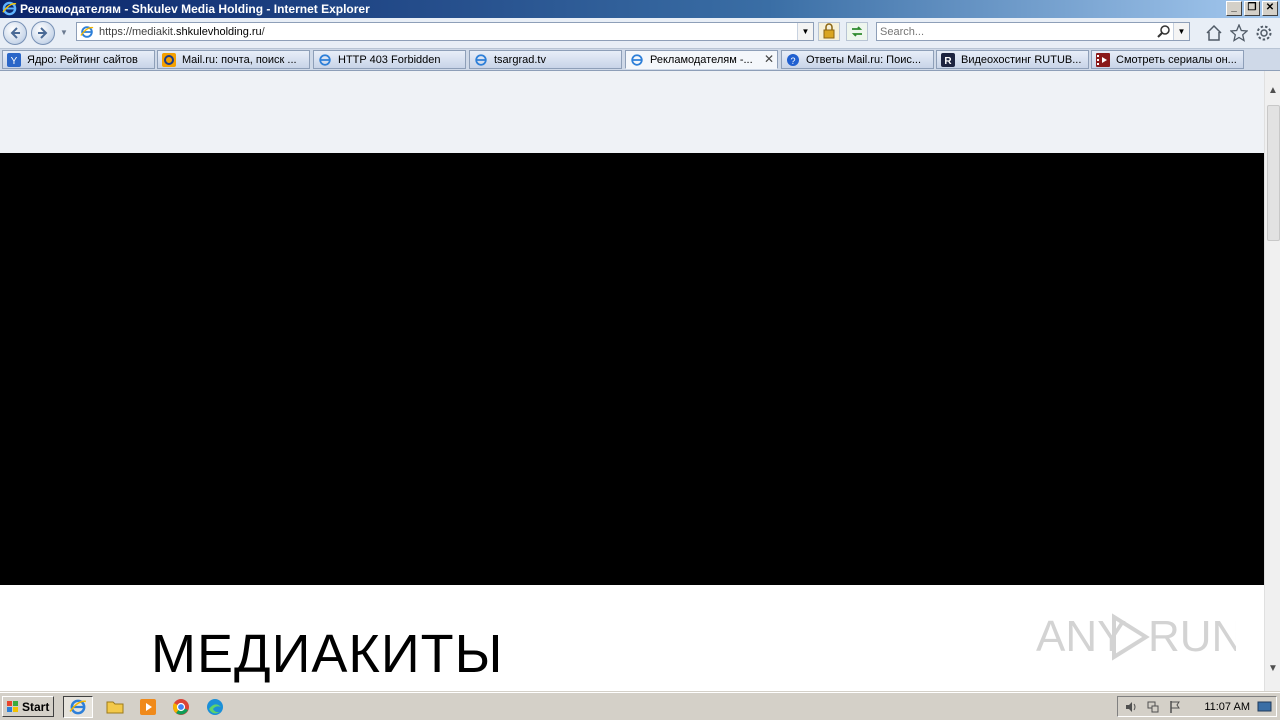  I want to click on settings-gear-icon, so click(1264, 33).